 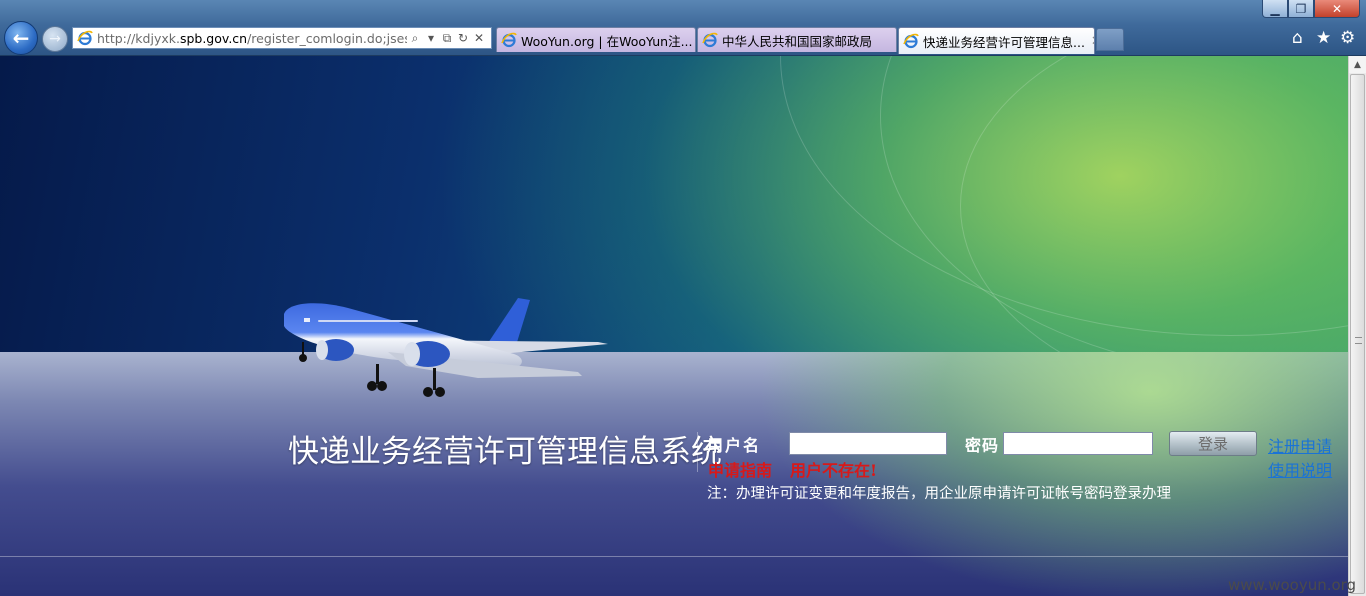 I want to click on forward-arrow-icon: →, so click(x=55, y=39).